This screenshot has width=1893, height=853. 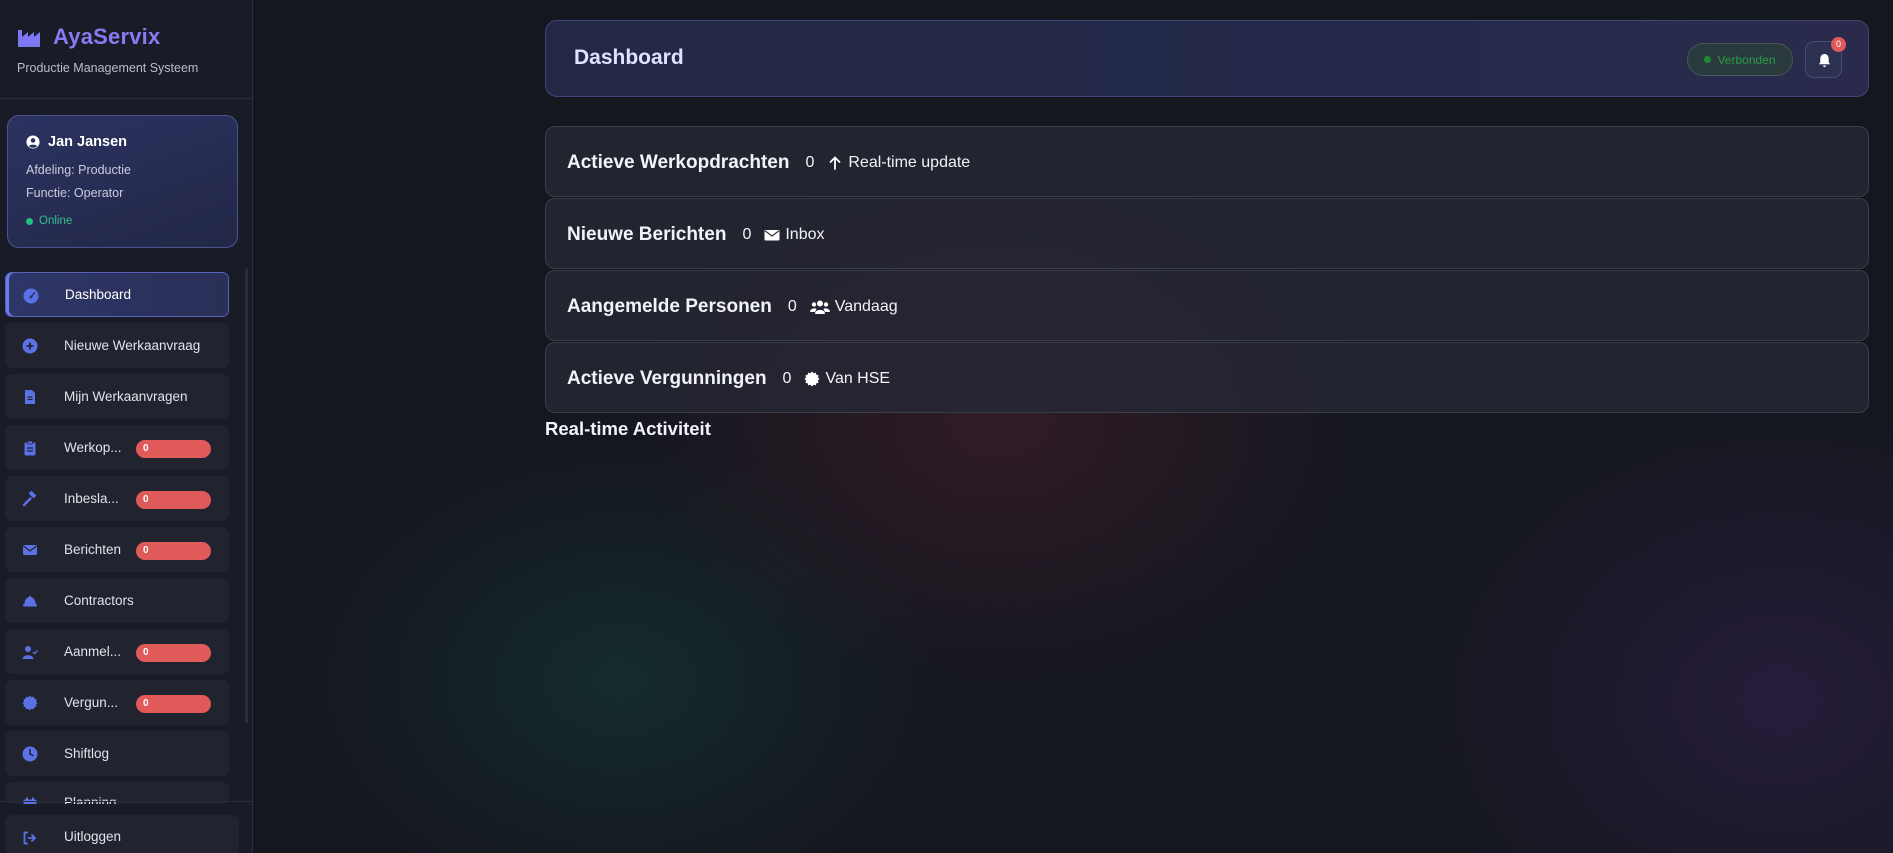 What do you see at coordinates (858, 378) in the screenshot?
I see `card-meta-label: Van HSE` at bounding box center [858, 378].